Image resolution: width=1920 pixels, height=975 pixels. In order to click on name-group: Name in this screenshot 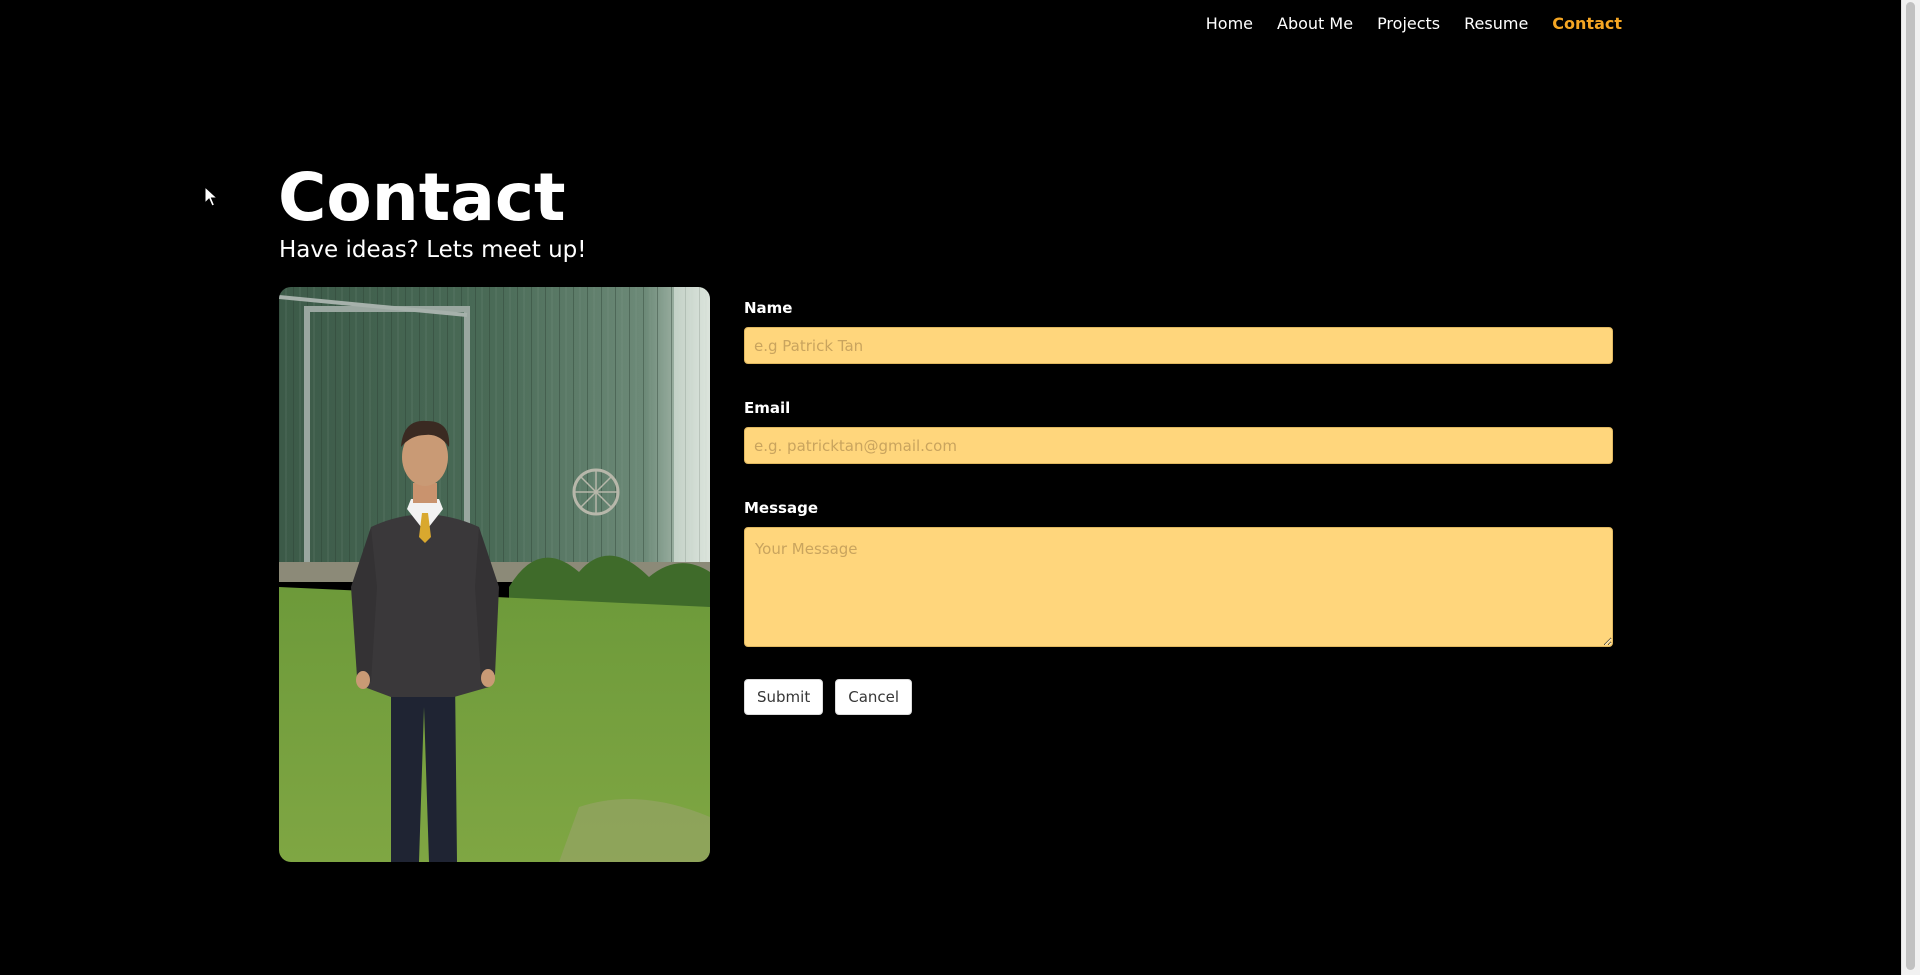, I will do `click(1178, 330)`.